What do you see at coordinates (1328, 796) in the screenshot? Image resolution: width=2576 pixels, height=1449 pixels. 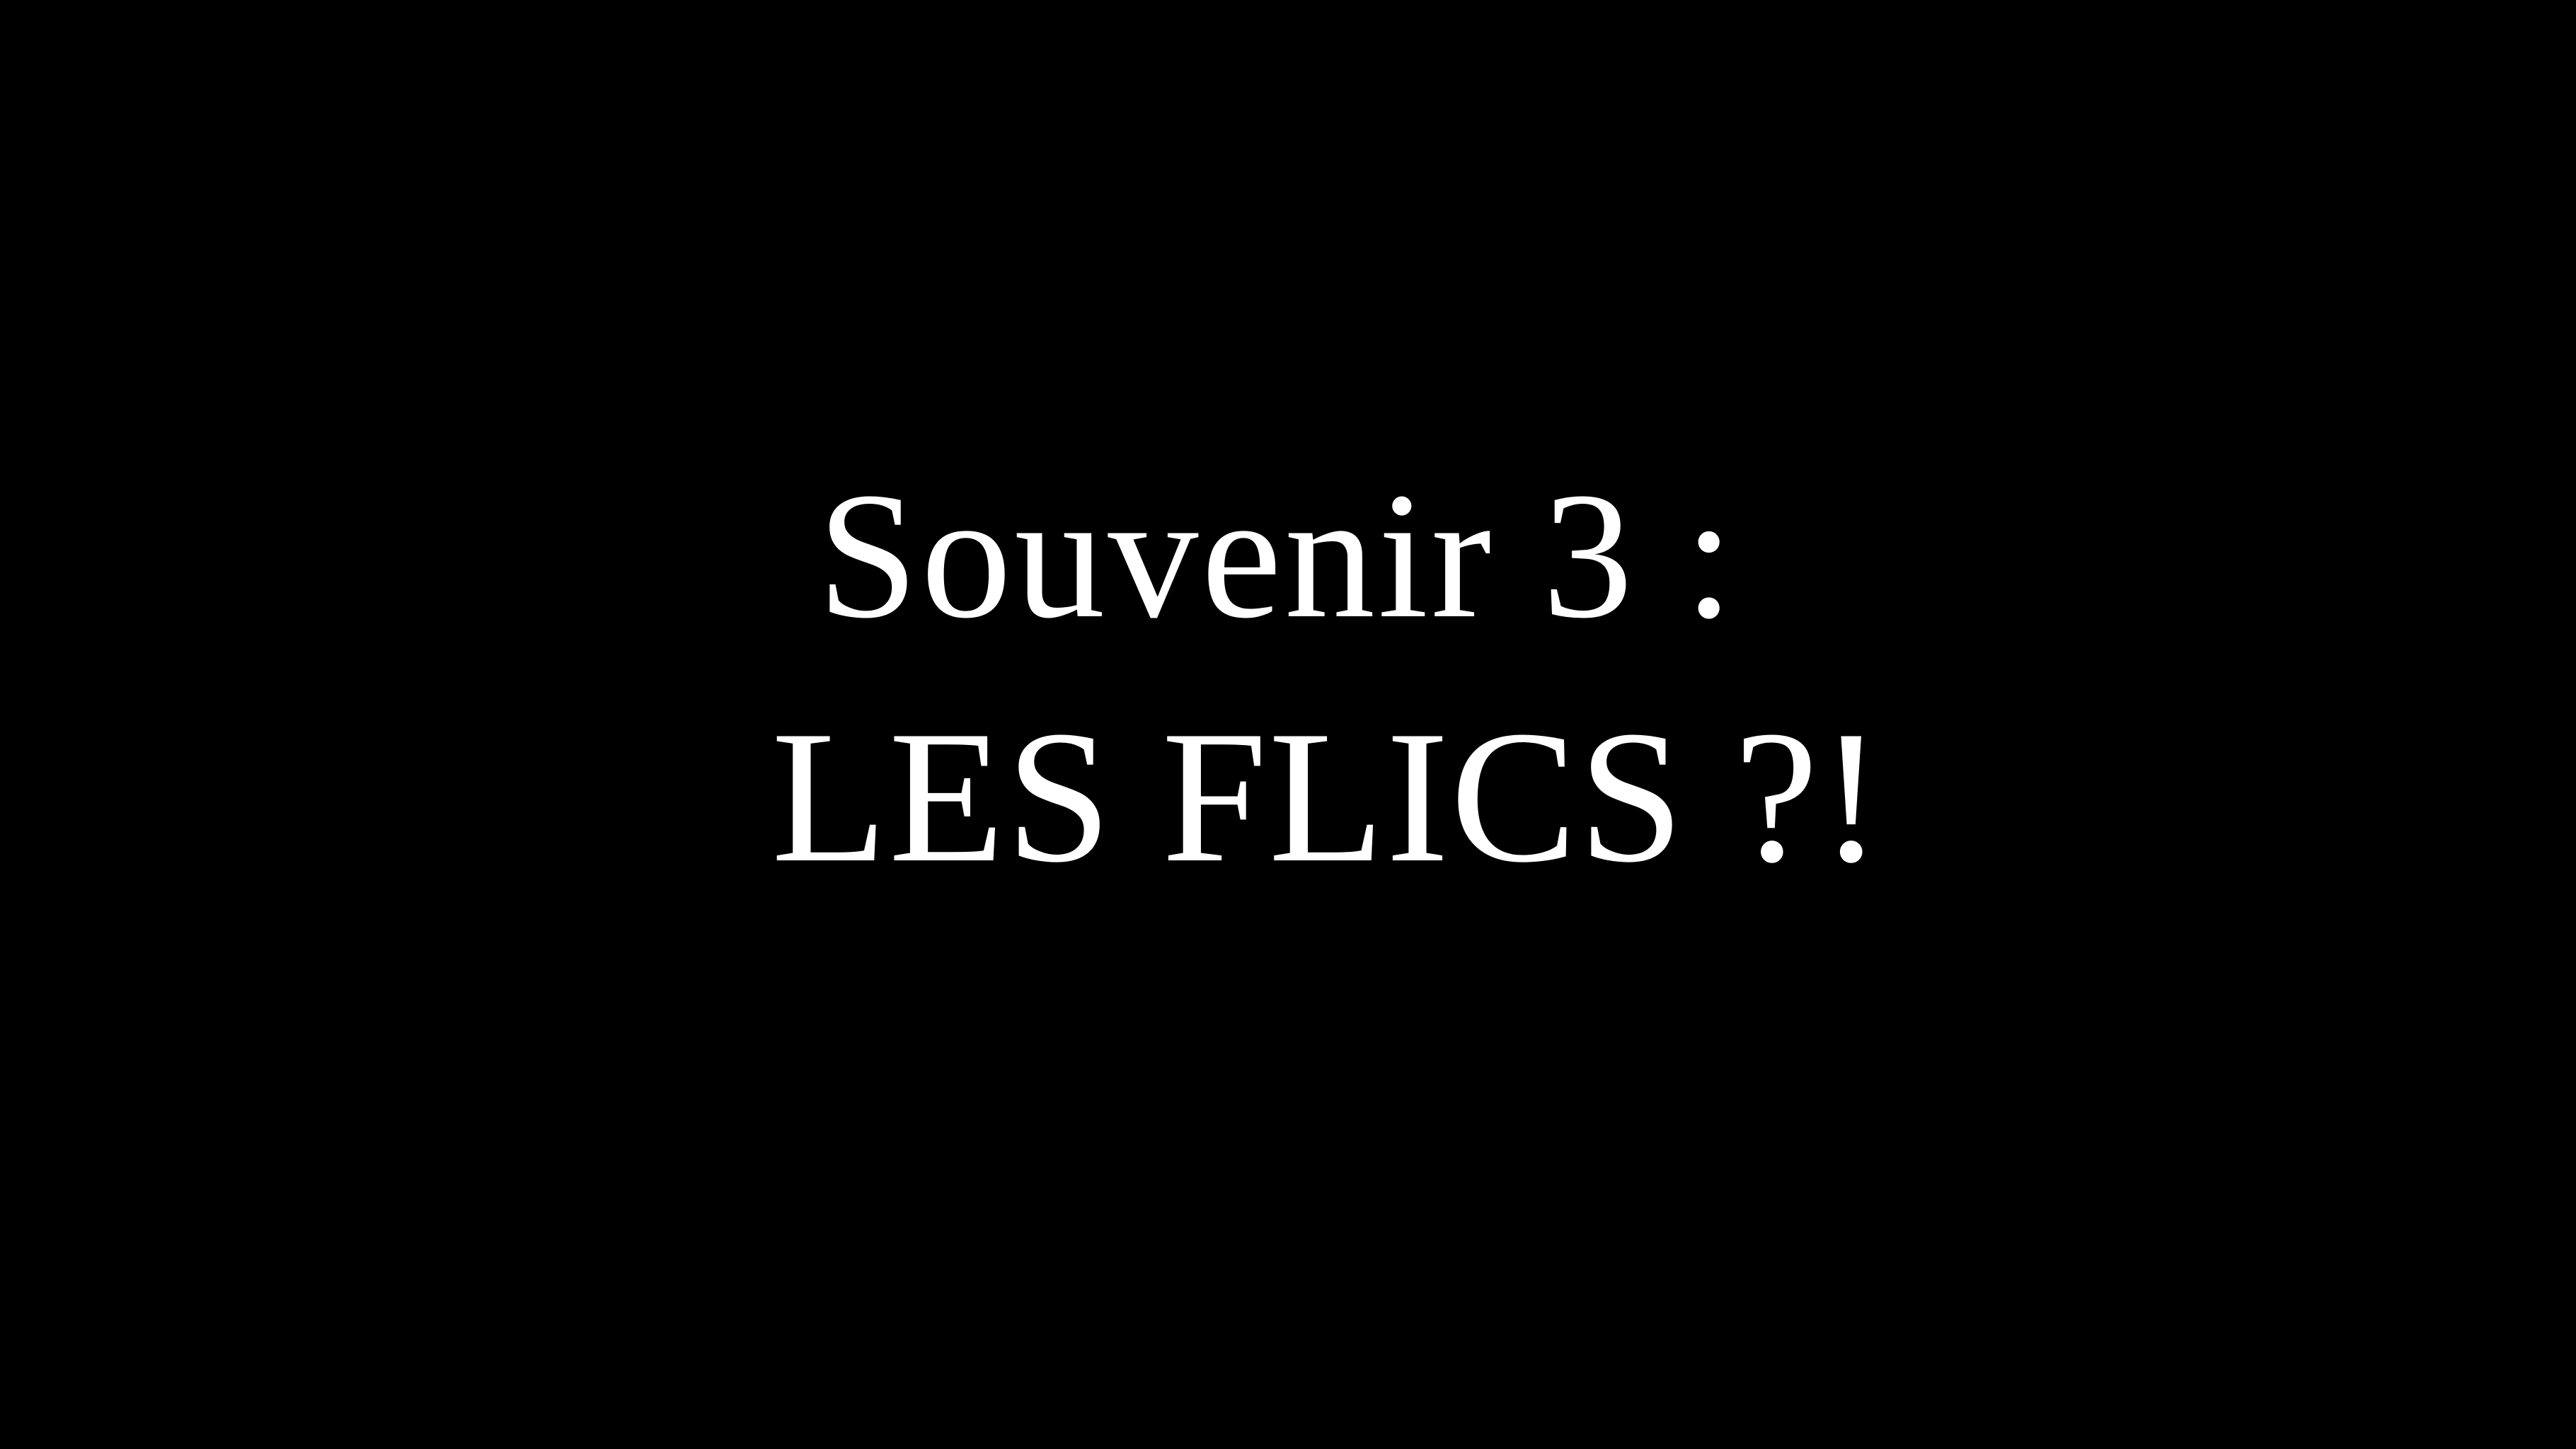 I see `slide-title: LES FLICS ?!` at bounding box center [1328, 796].